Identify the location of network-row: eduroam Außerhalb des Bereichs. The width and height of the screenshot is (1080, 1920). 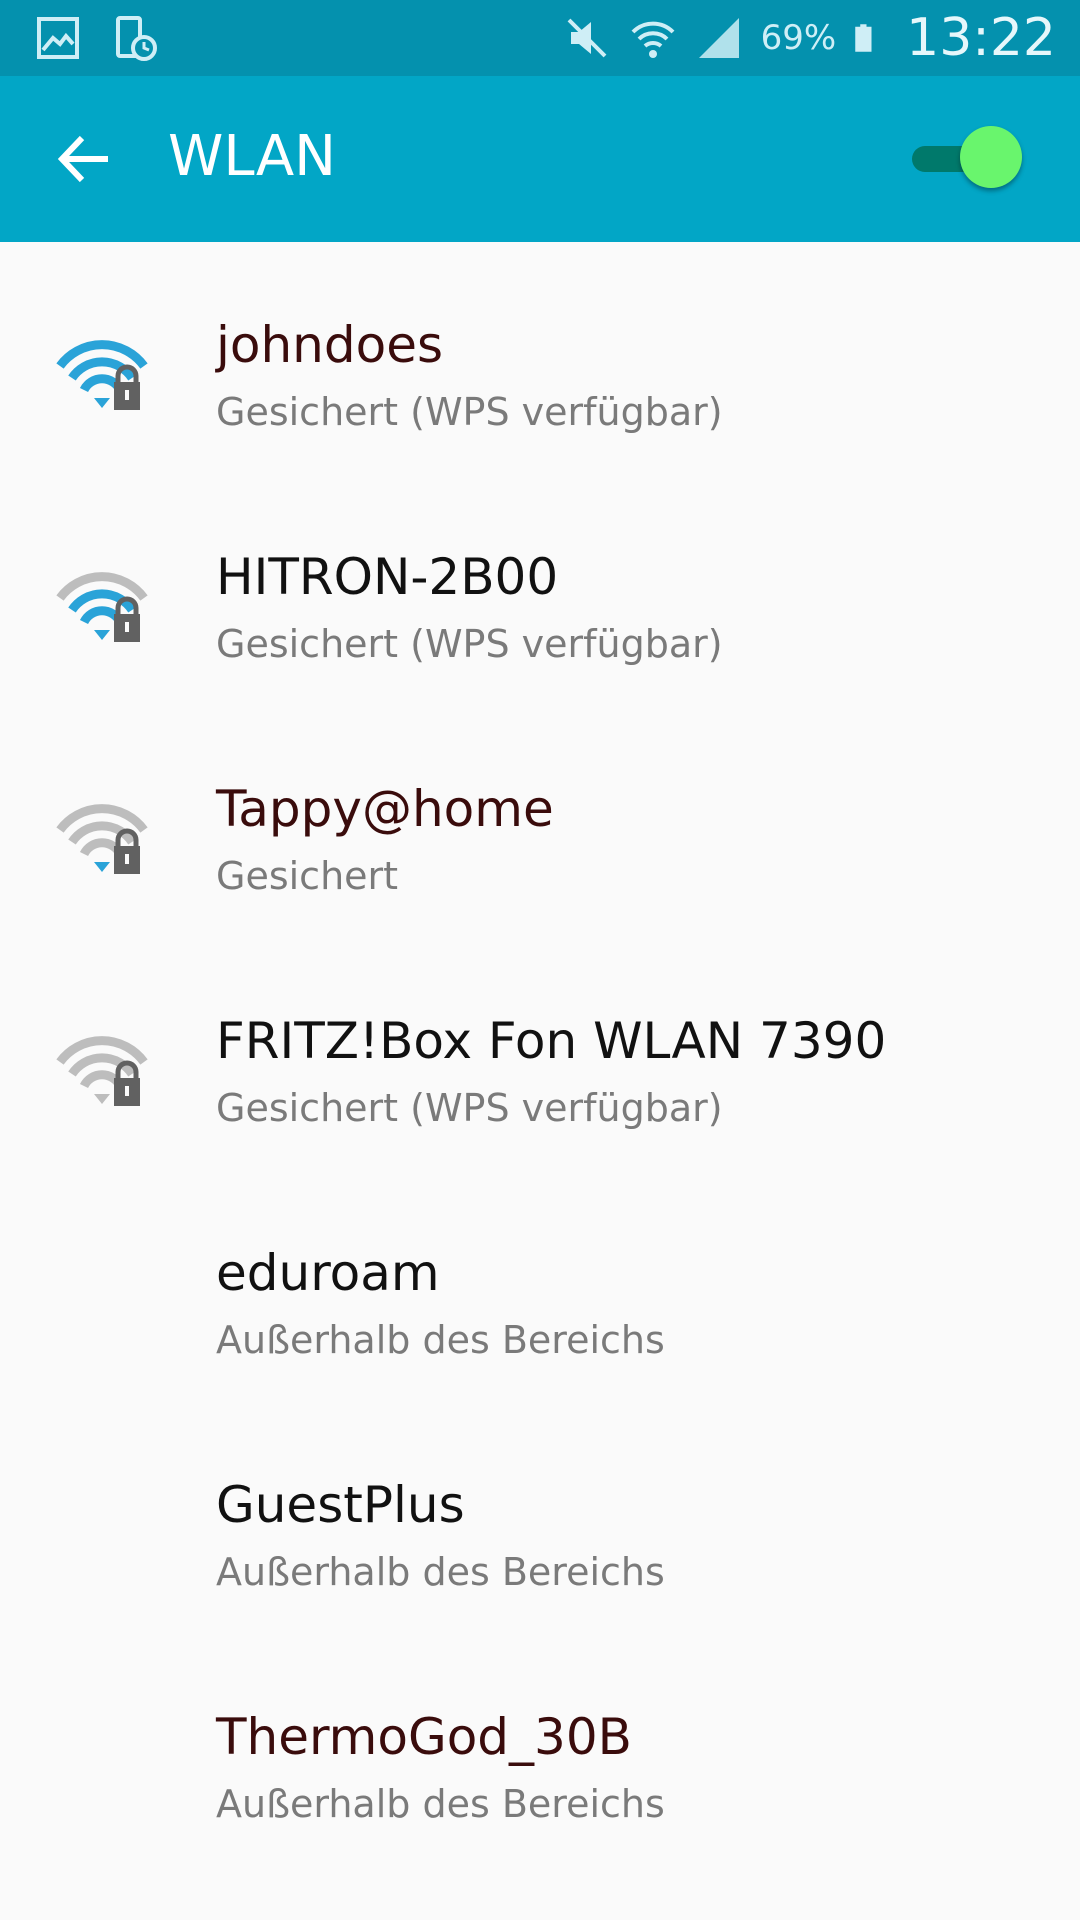
(540, 1286).